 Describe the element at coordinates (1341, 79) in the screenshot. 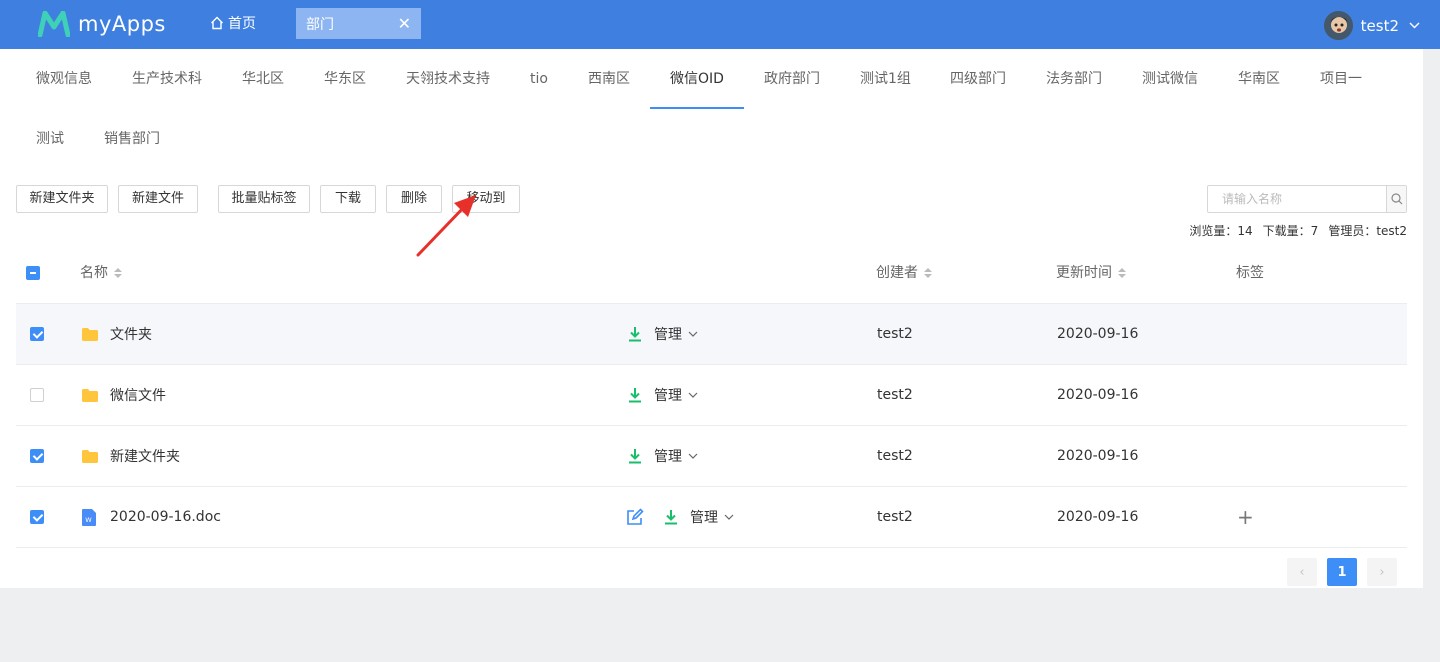

I see `tab-dept-14: 项目一` at that location.